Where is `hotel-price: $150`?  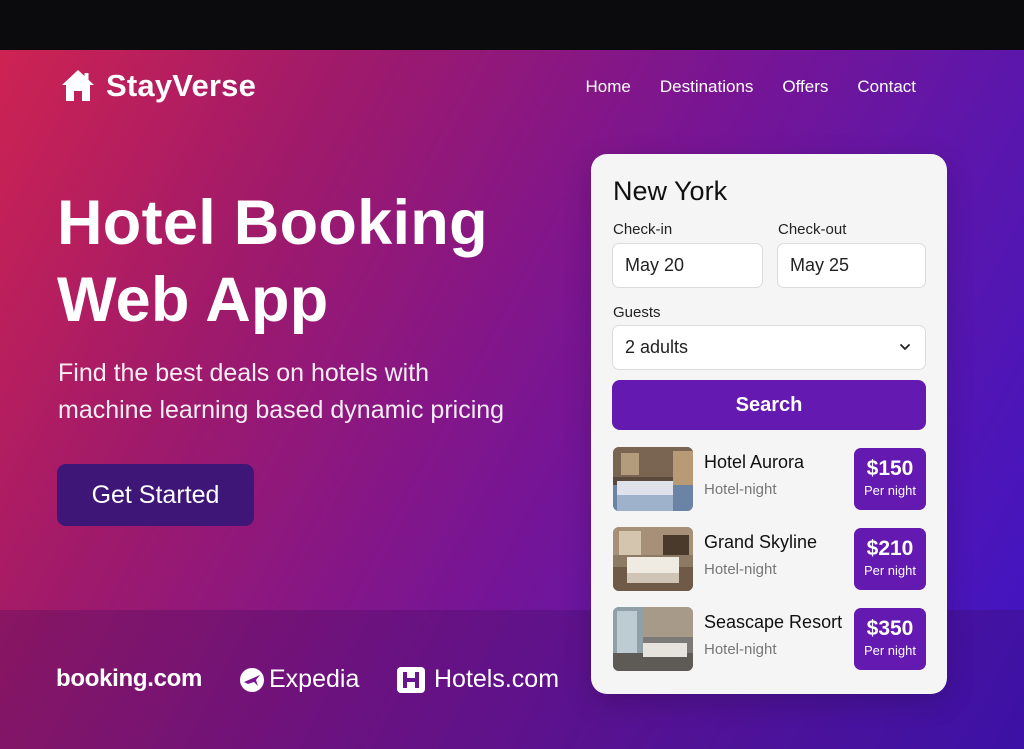 hotel-price: $150 is located at coordinates (890, 468).